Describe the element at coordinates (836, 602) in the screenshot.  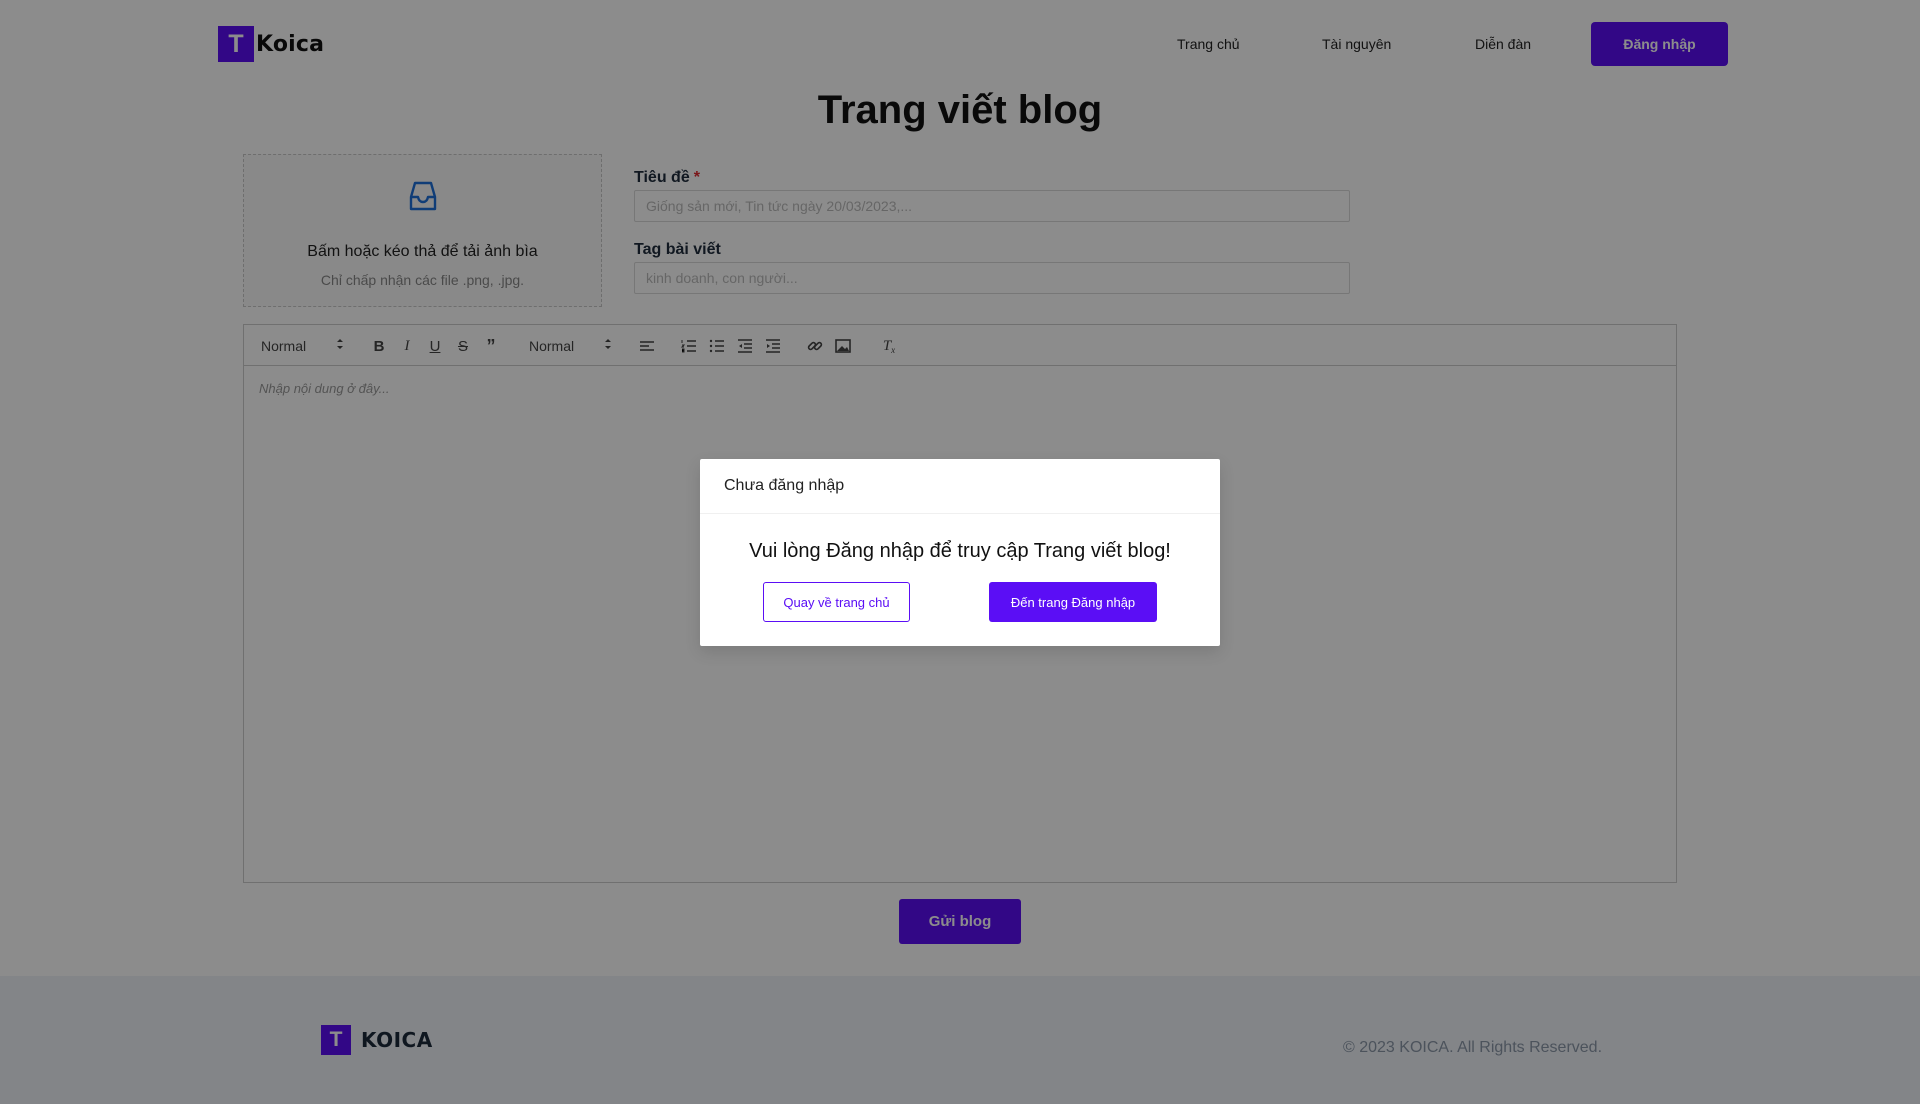
I see `back-home-button: Quay về trang chủ` at that location.